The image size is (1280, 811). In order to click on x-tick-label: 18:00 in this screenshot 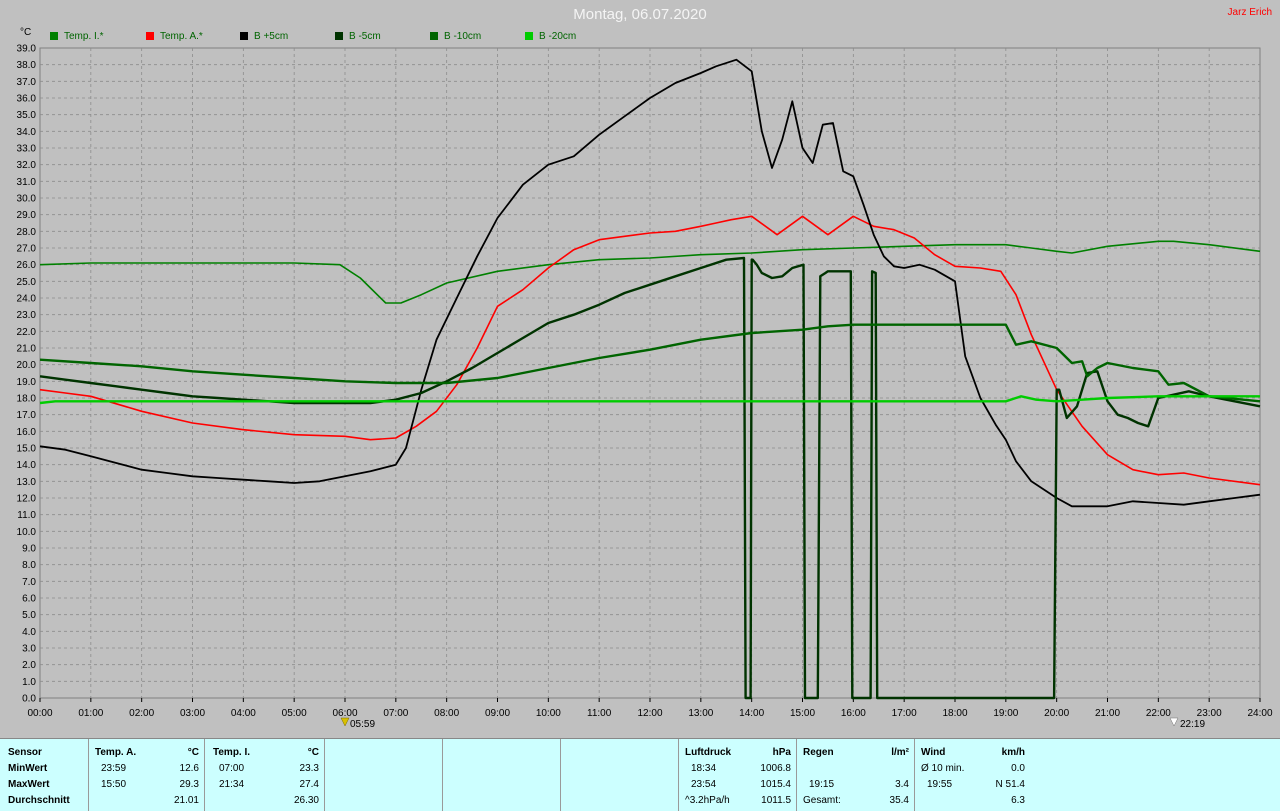, I will do `click(954, 713)`.